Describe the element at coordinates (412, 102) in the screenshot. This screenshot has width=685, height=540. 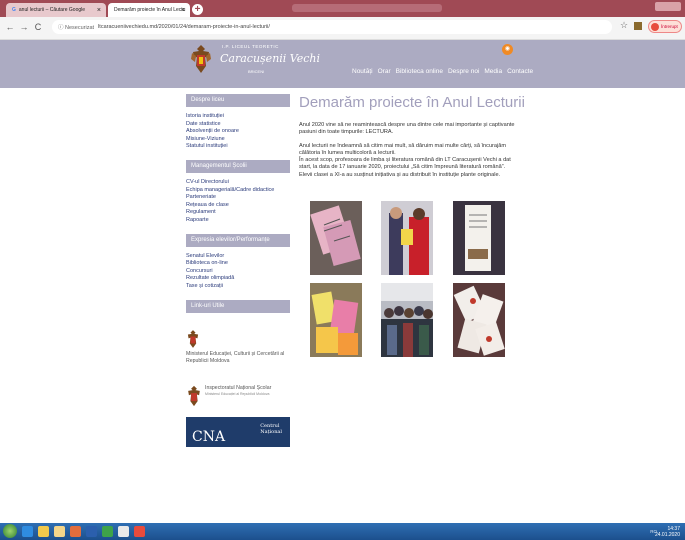
I see `page-title: Demarăm proiecte în Anul Lecturii` at that location.